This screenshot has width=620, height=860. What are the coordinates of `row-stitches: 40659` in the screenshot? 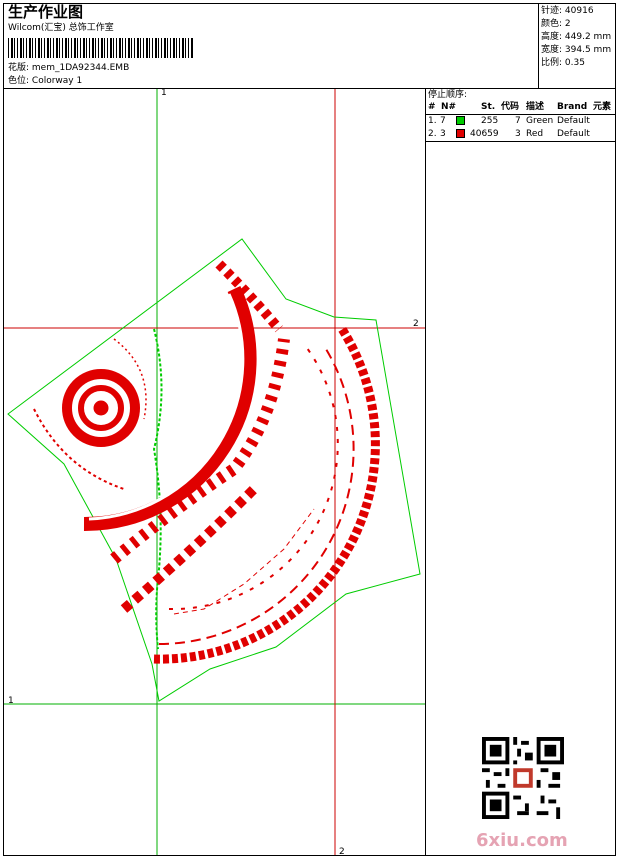 It's located at (484, 134).